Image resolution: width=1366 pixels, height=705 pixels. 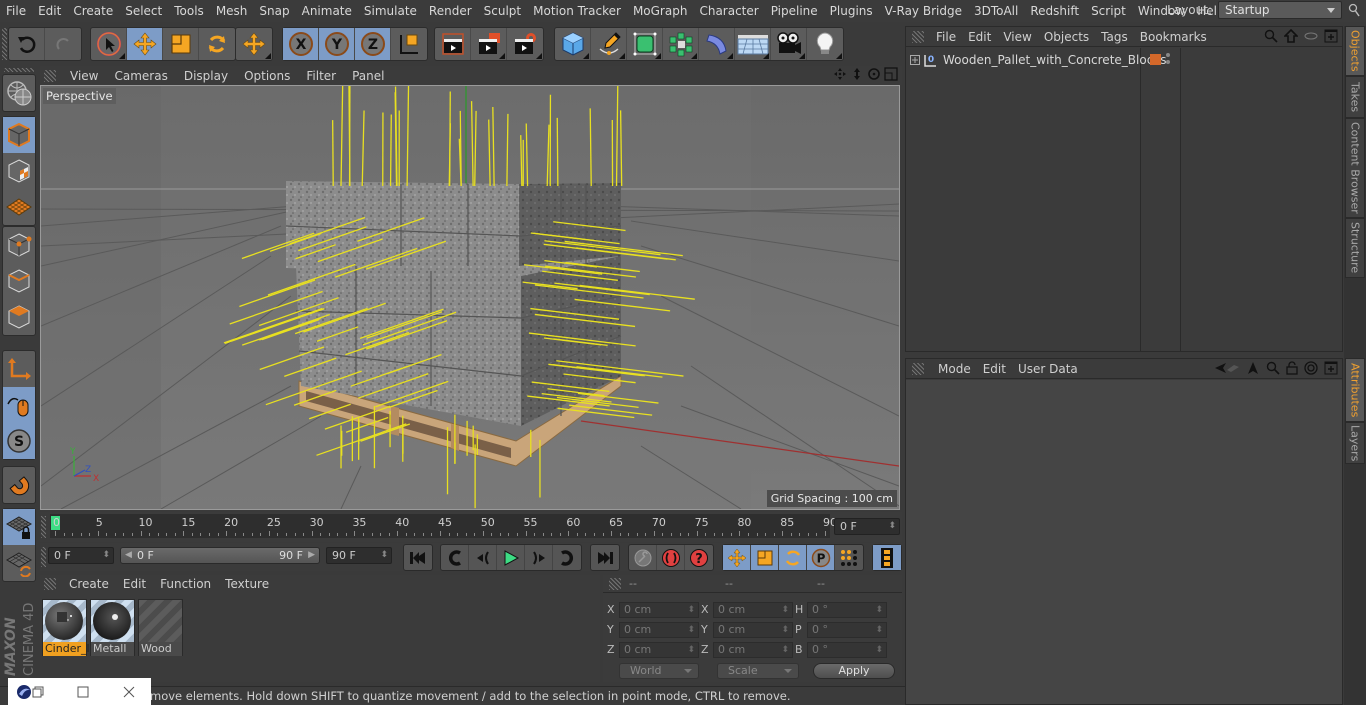 I want to click on maximize-view-icon, so click(x=891, y=74).